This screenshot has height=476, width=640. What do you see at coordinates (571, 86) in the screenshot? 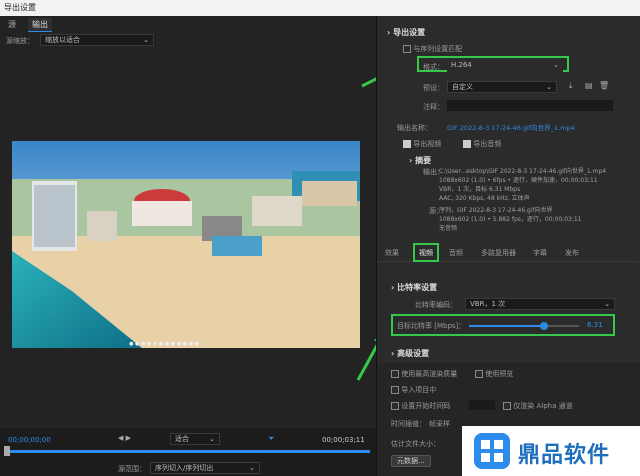
I see `save-preset-icon: ⤓` at bounding box center [571, 86].